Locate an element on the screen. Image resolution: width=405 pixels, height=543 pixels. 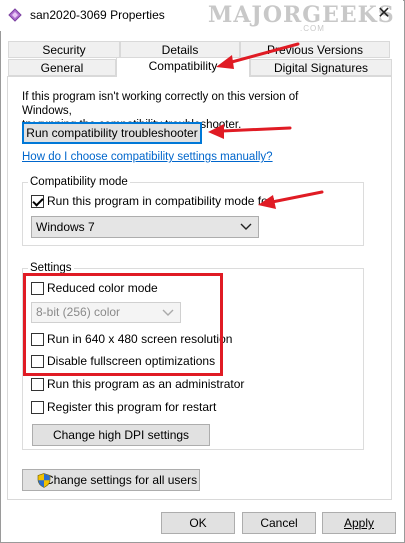
arrow-to-troubleshooter is located at coordinates (256, 129).